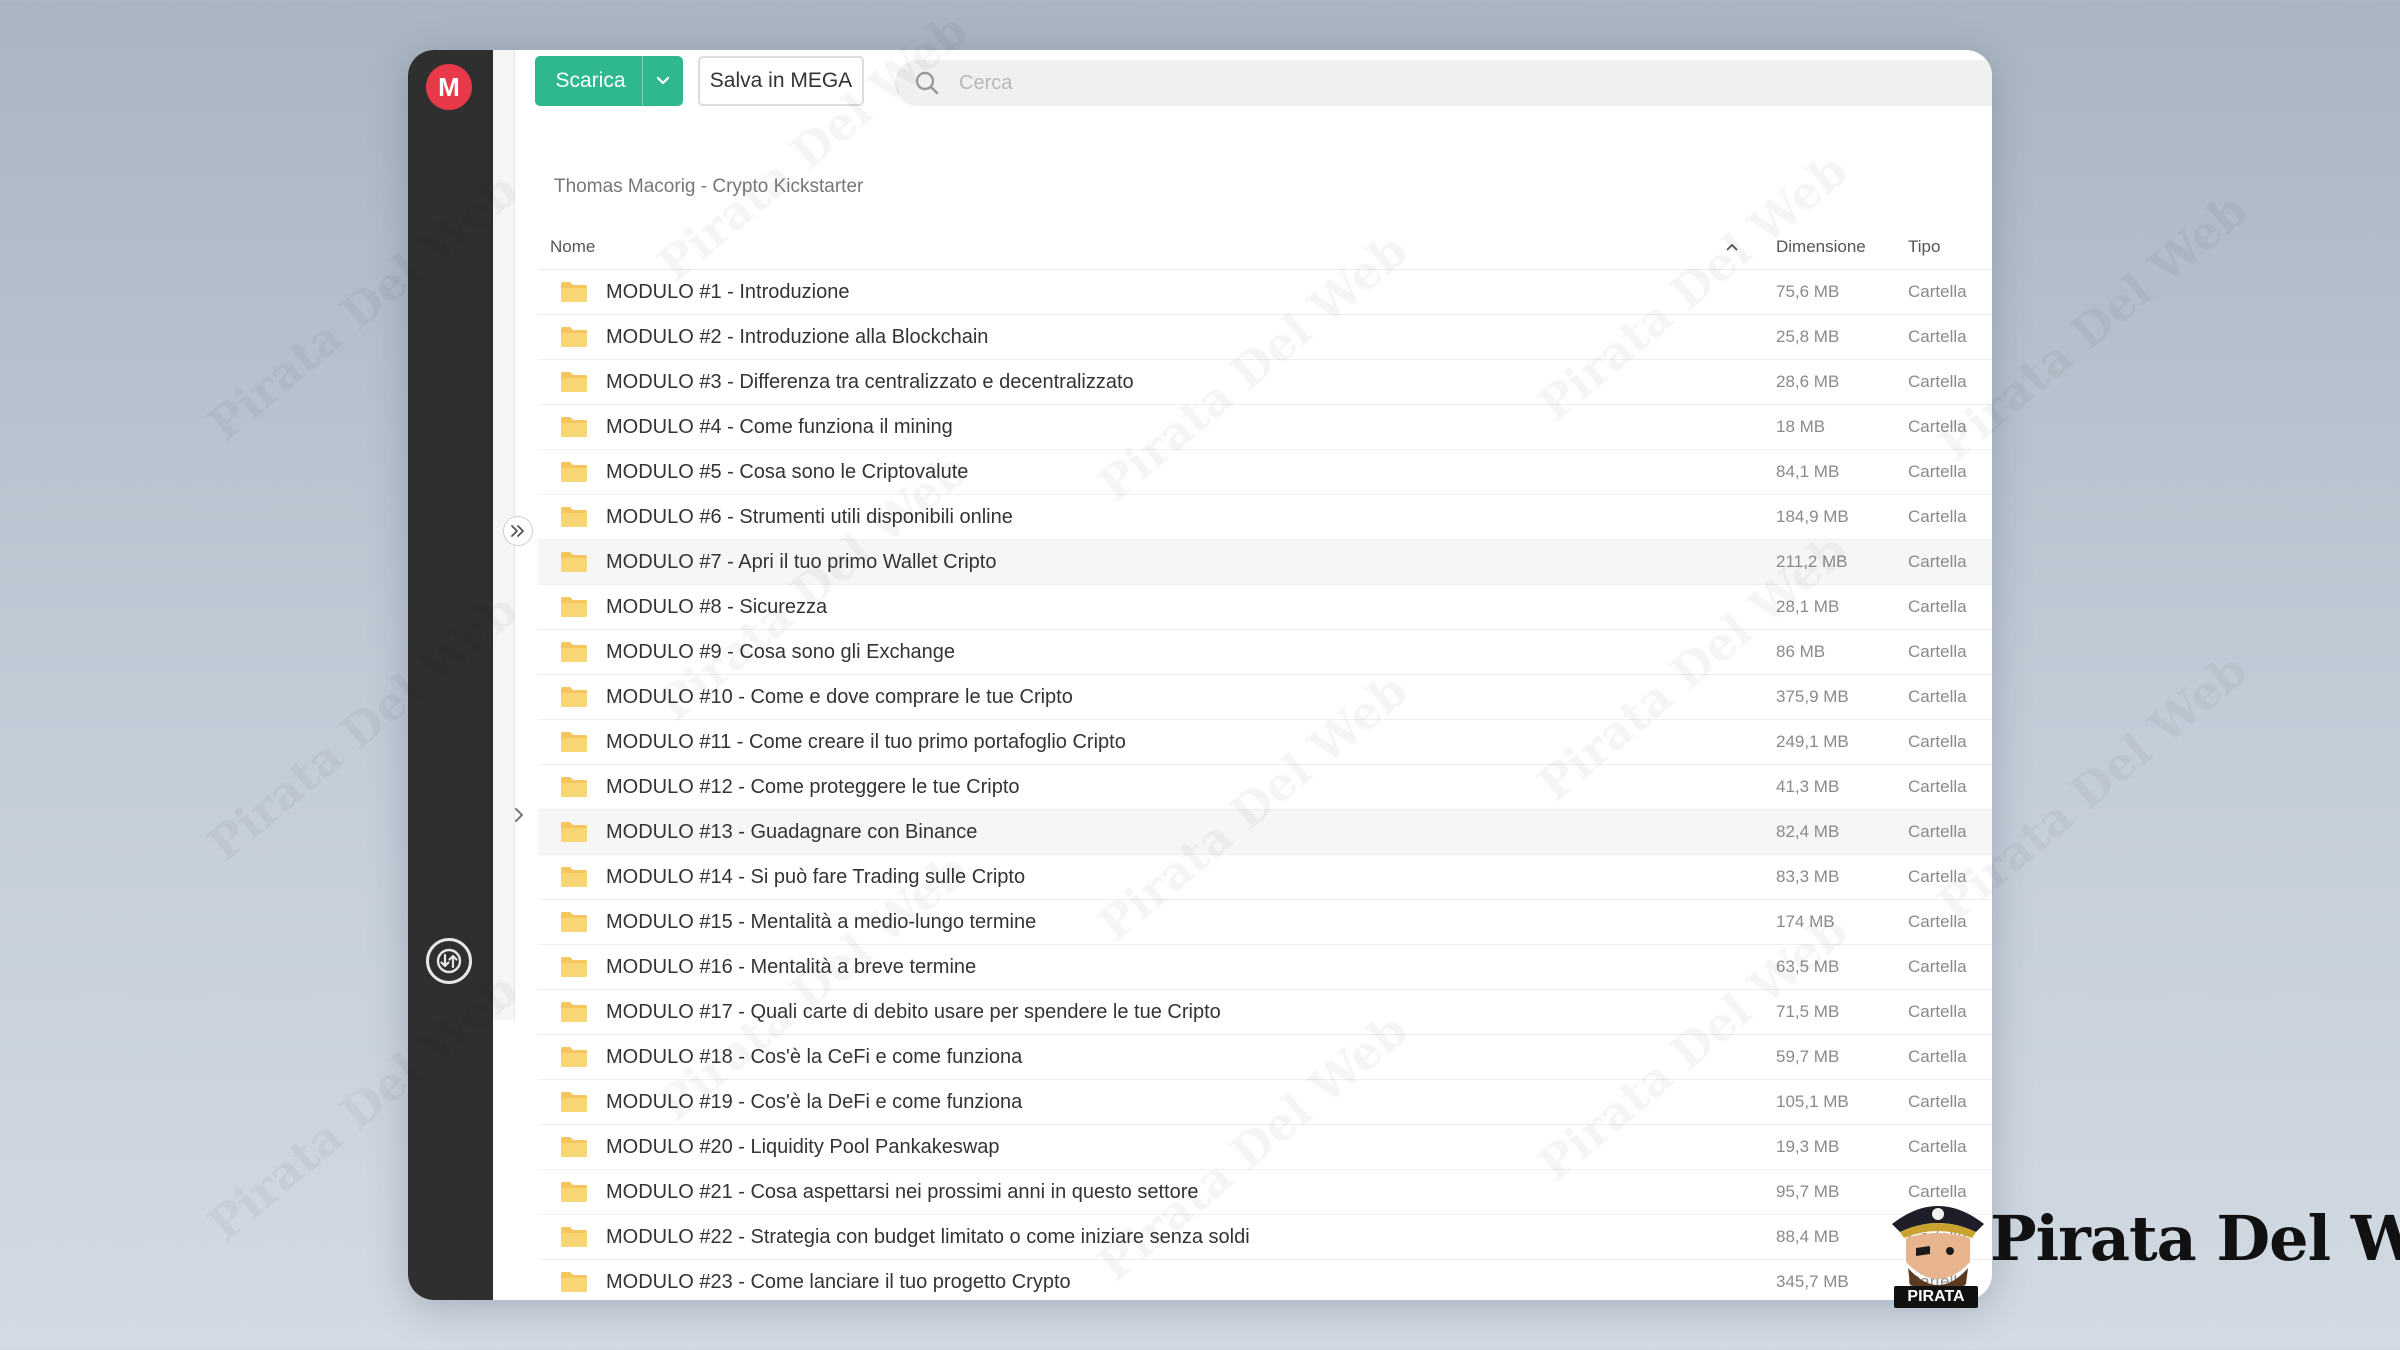 The height and width of the screenshot is (1350, 2400). I want to click on search-bar, so click(1443, 83).